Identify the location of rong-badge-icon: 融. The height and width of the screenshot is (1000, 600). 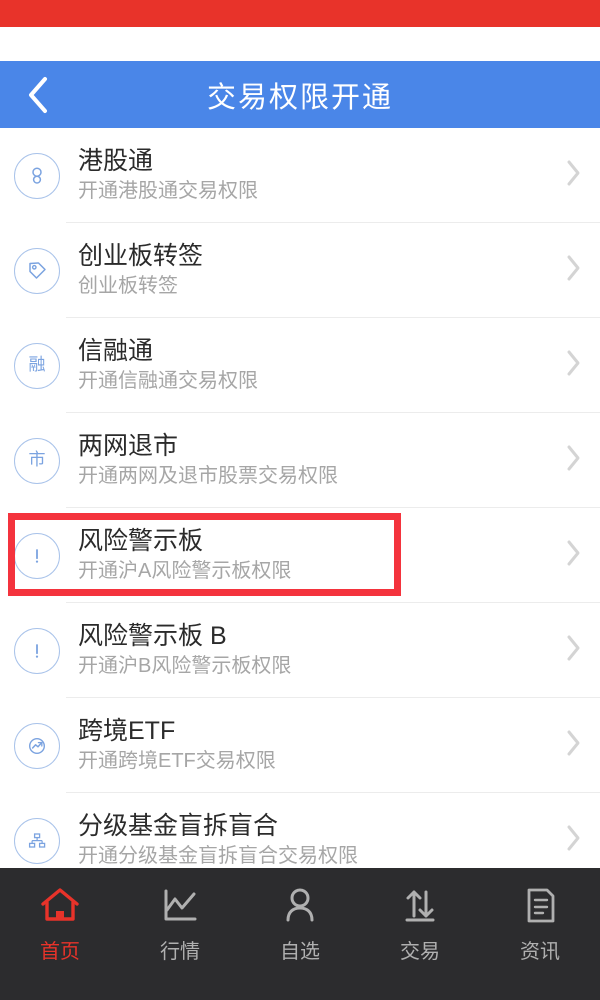
(37, 365).